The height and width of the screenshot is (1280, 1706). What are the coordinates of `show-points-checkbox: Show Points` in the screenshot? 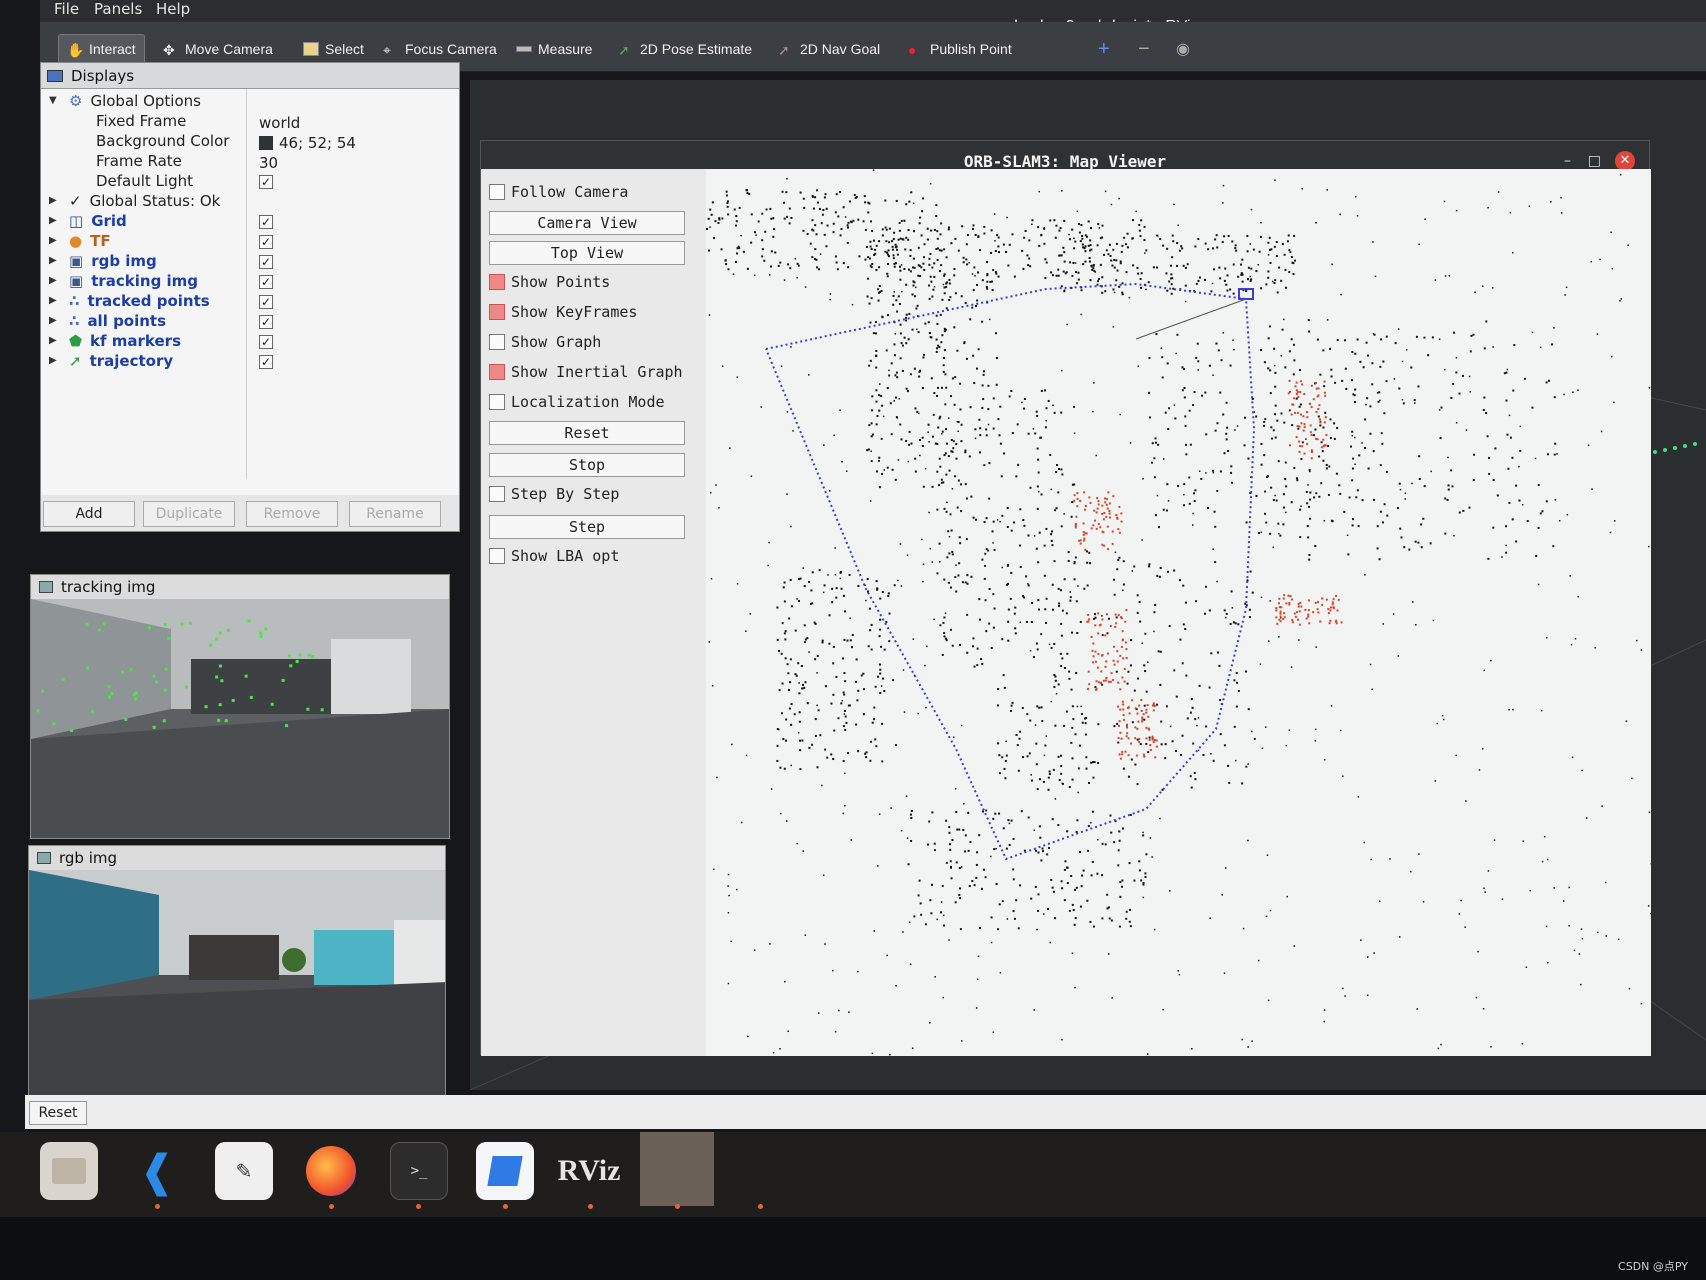 It's located at (549, 282).